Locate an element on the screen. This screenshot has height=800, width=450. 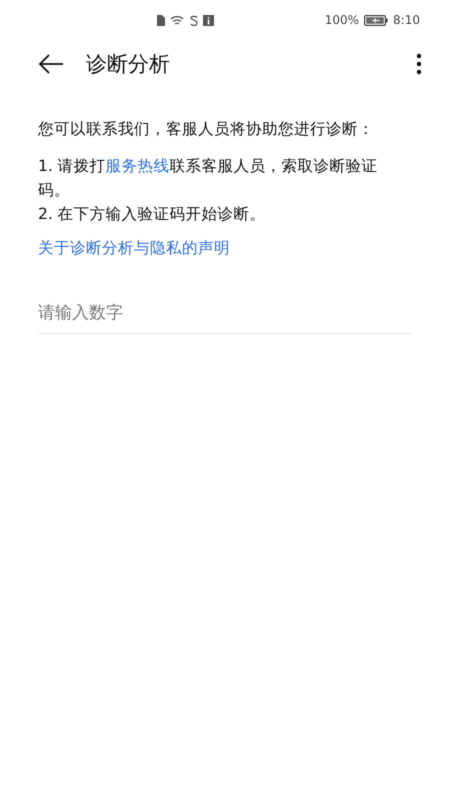
more-options-button is located at coordinates (419, 64).